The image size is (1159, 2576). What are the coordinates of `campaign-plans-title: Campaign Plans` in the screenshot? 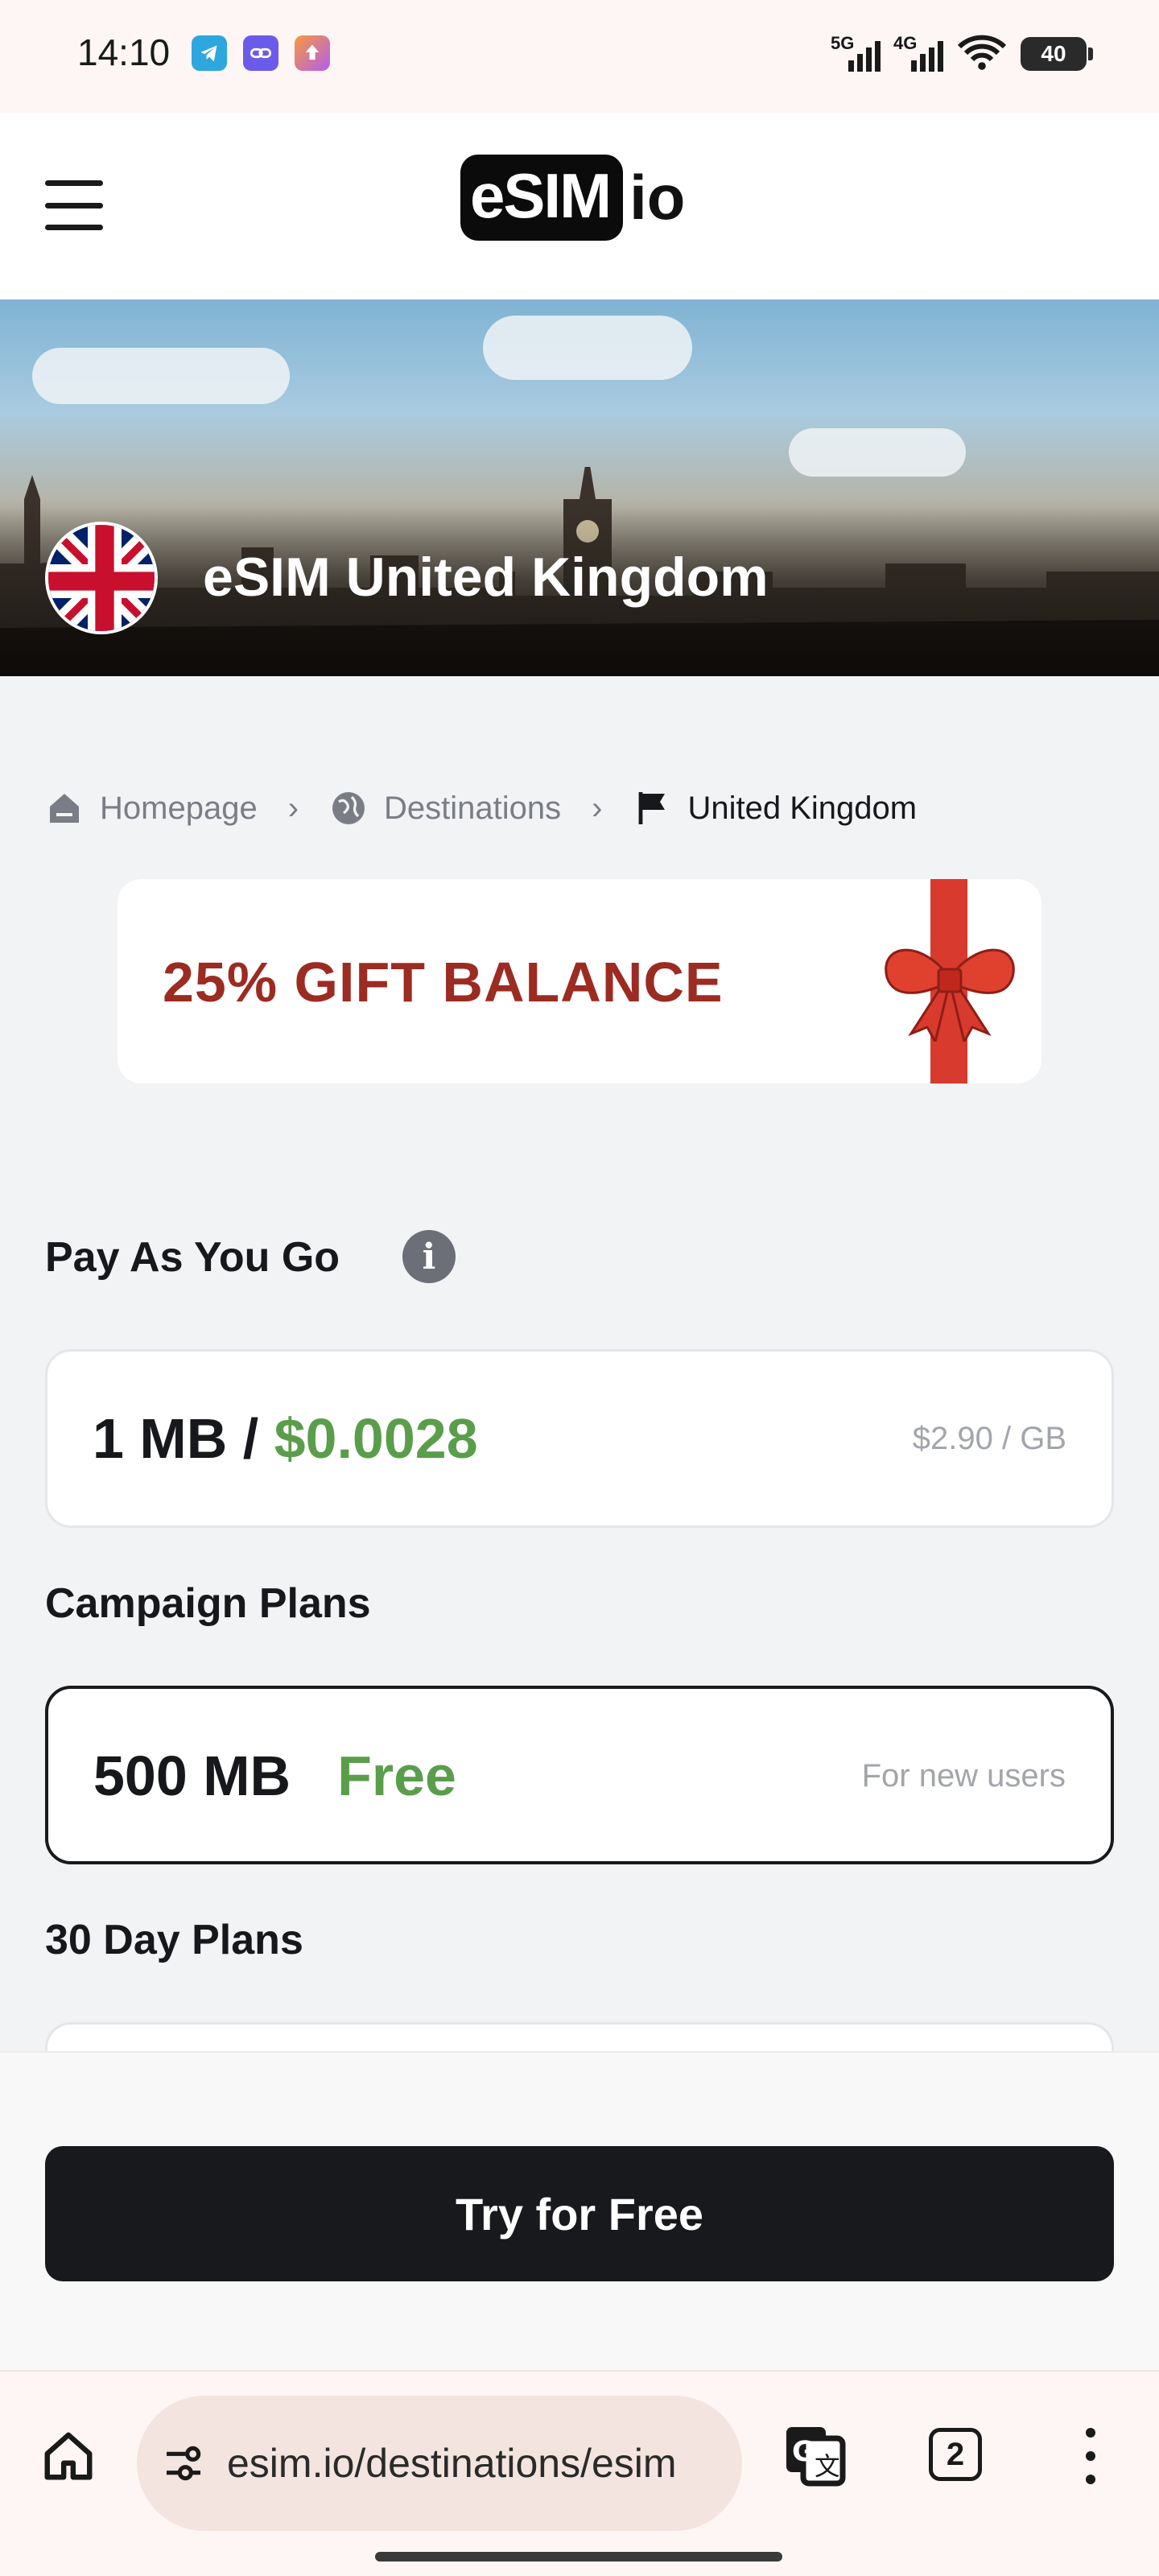 It's located at (208, 1603).